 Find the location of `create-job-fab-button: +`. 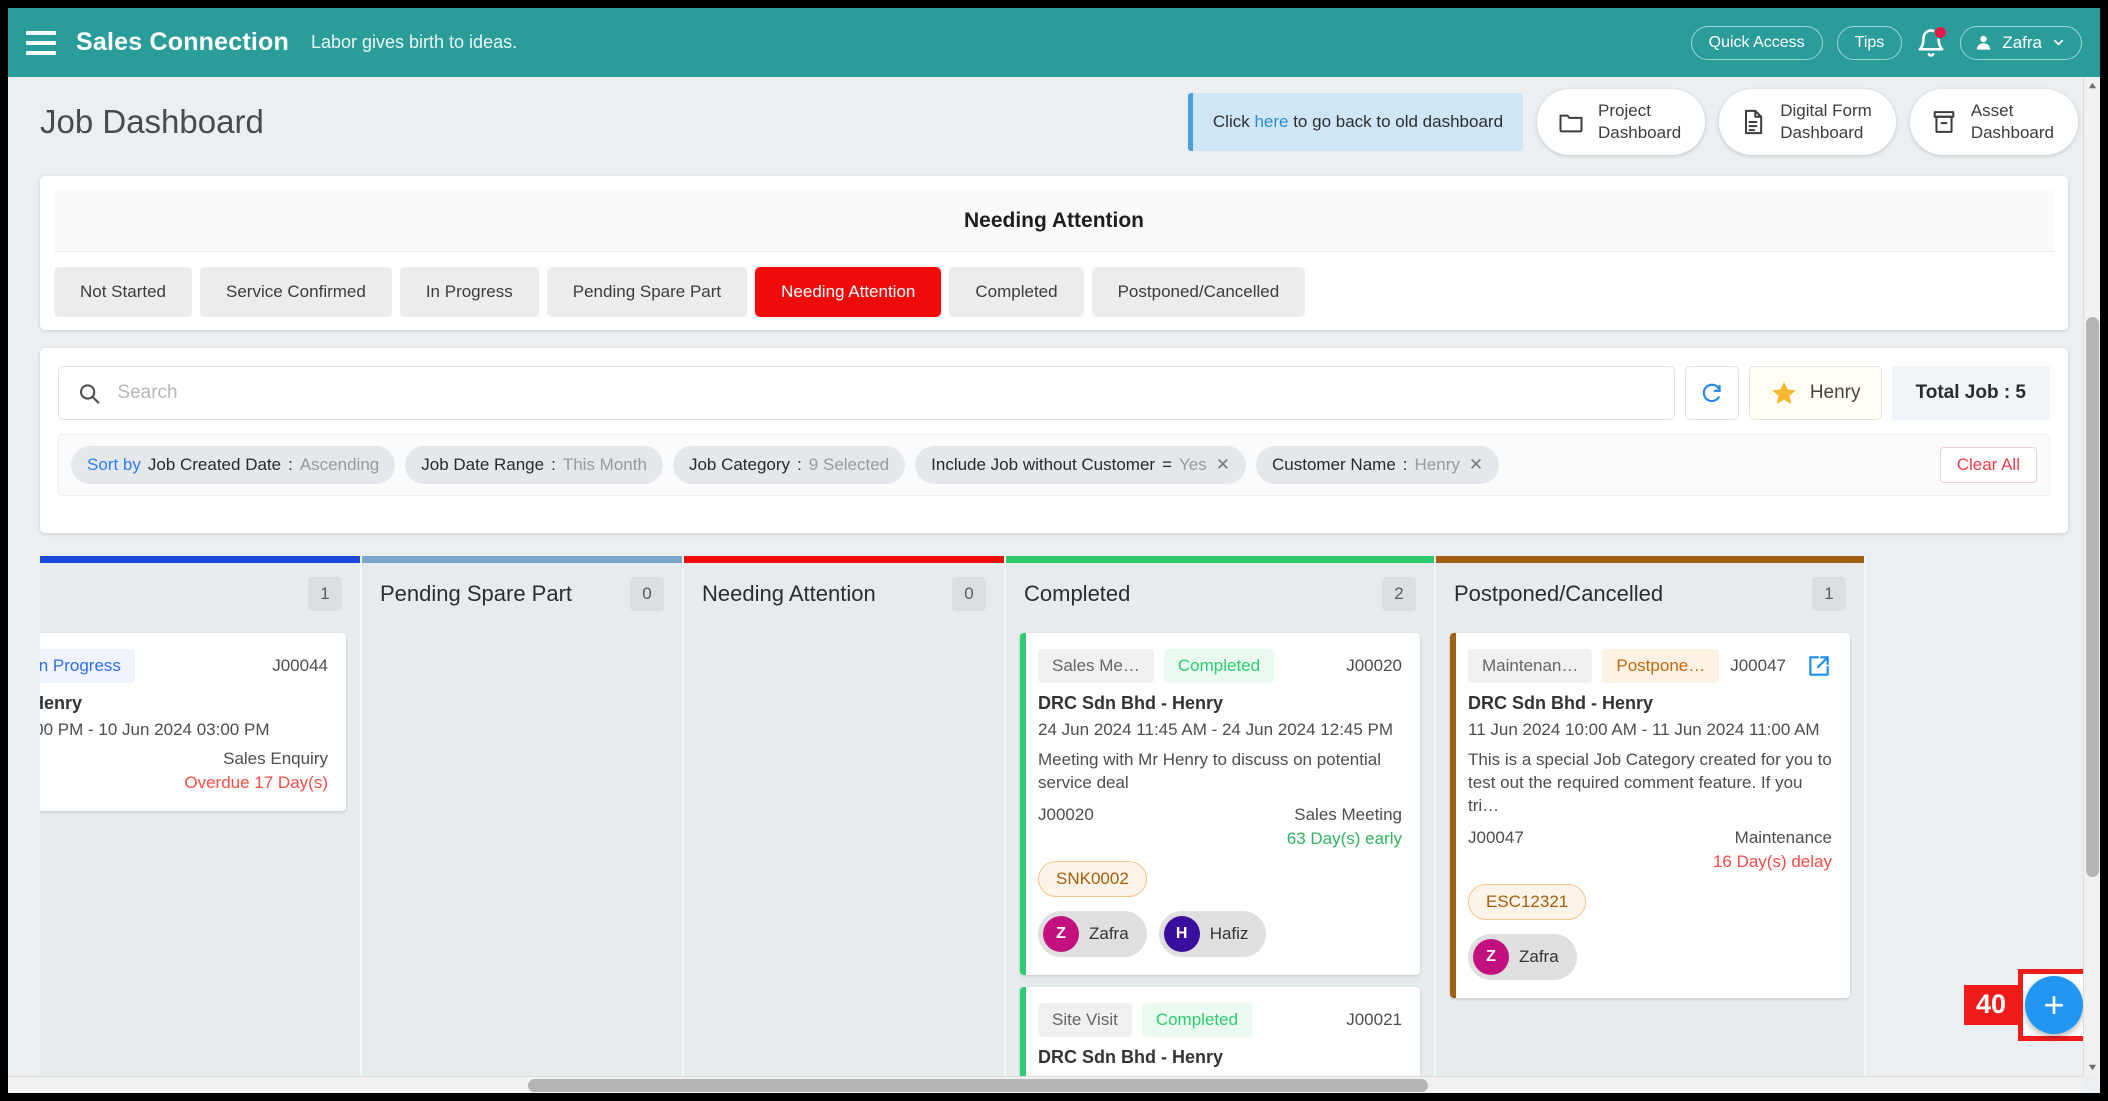

create-job-fab-button: + is located at coordinates (2054, 1005).